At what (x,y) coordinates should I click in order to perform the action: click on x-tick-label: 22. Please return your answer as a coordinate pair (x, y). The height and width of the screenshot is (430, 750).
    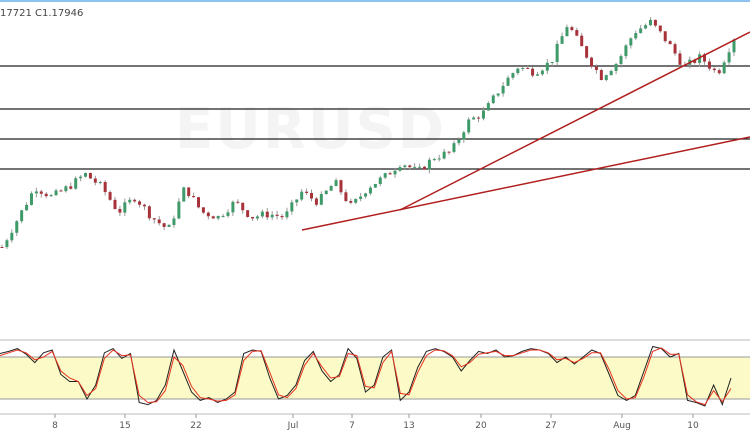
    Looking at the image, I should click on (195, 425).